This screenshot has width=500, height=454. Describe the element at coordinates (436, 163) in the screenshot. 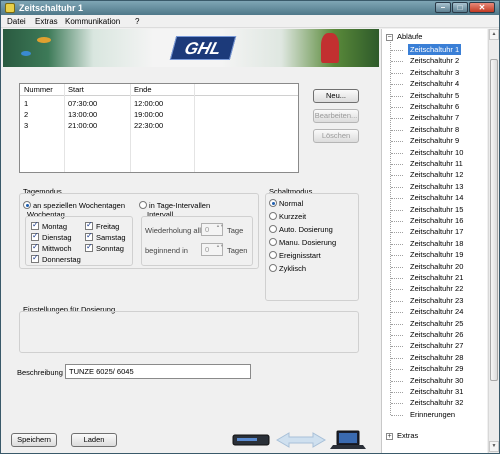

I see `tree-item: Zeitschaltuhr 11` at that location.